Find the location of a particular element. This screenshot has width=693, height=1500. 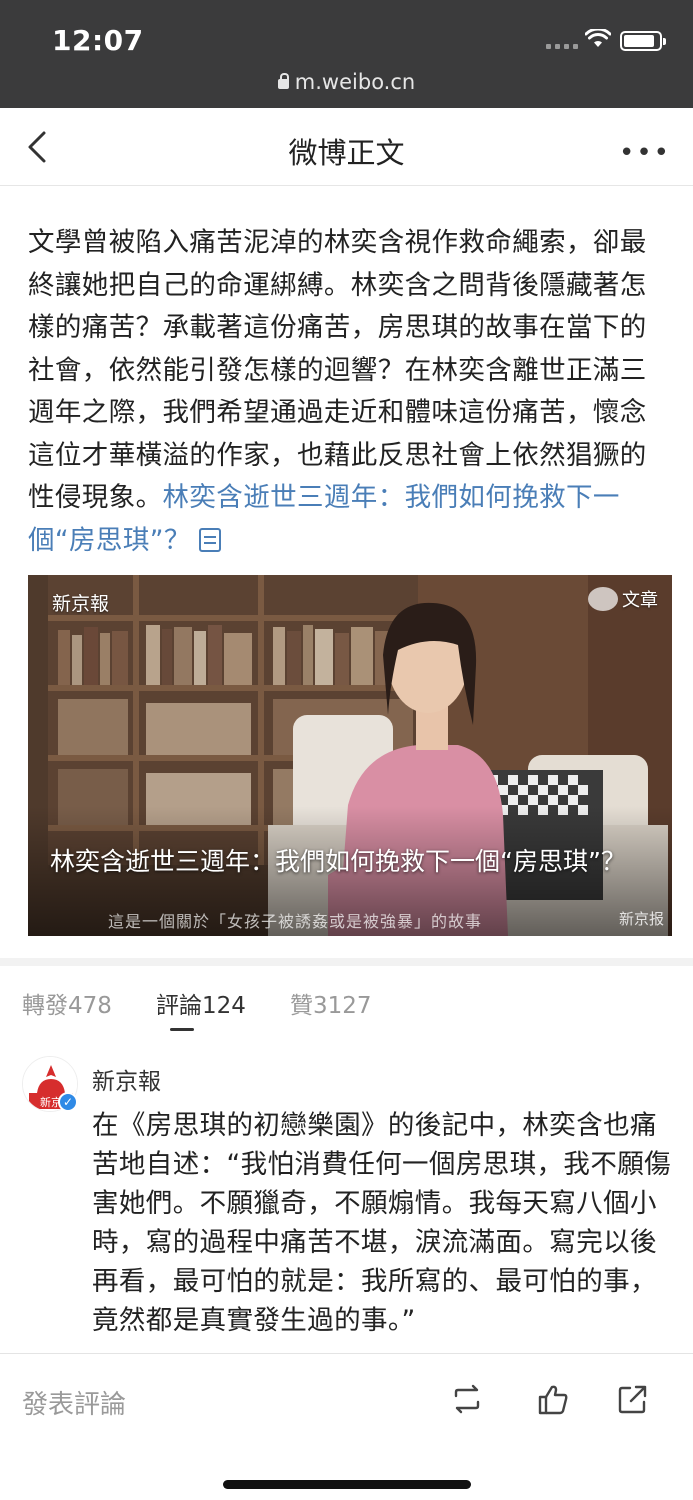

comment-author: 新京報 is located at coordinates (126, 1079).